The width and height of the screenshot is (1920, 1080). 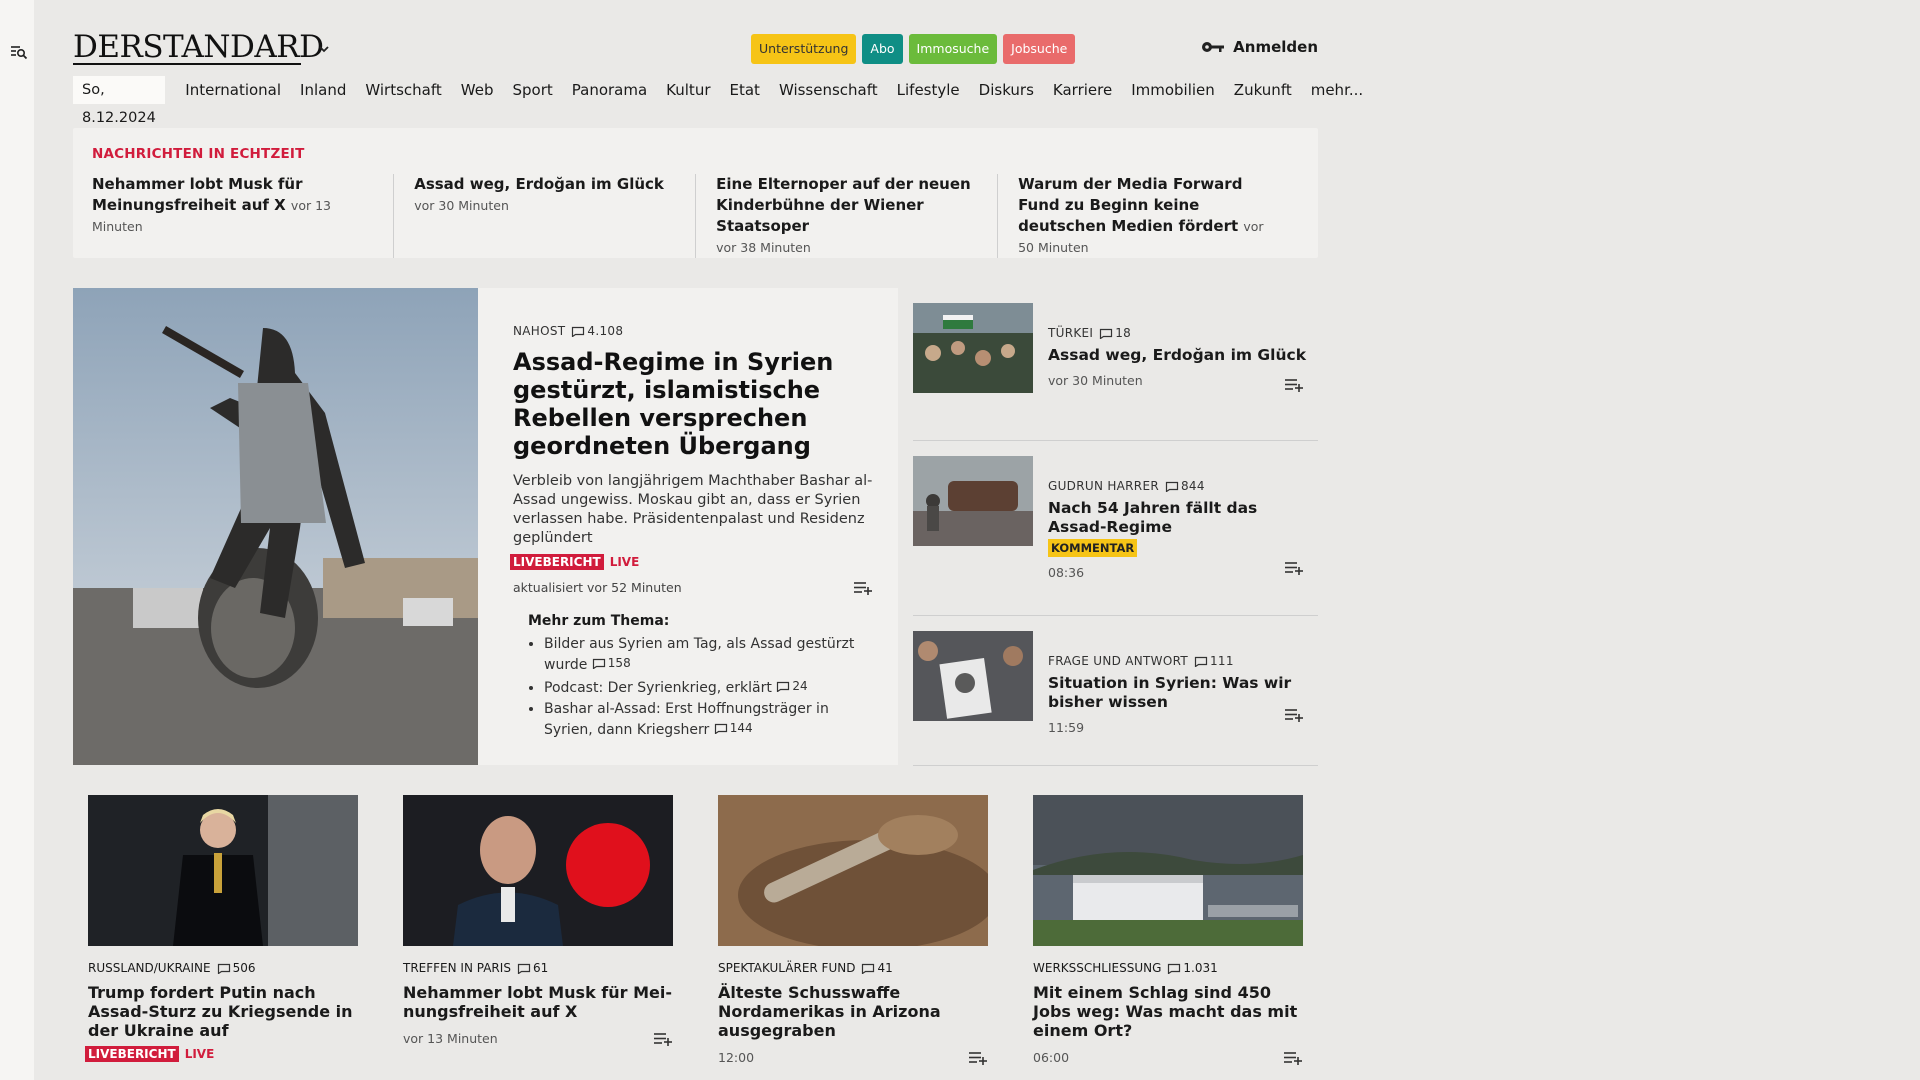 I want to click on lead-kicker: NAHOST, so click(x=539, y=331).